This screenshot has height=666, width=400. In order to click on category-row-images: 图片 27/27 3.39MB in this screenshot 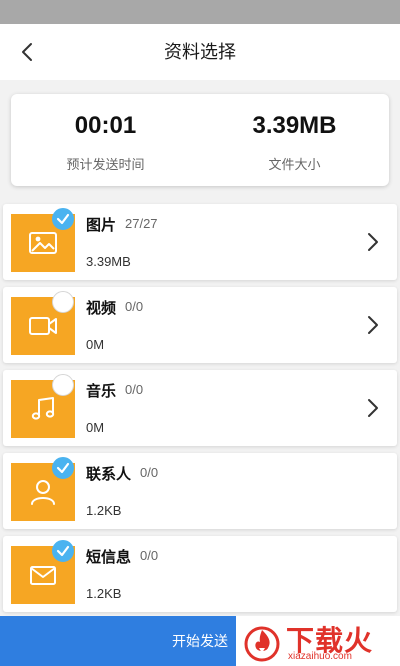, I will do `click(200, 242)`.